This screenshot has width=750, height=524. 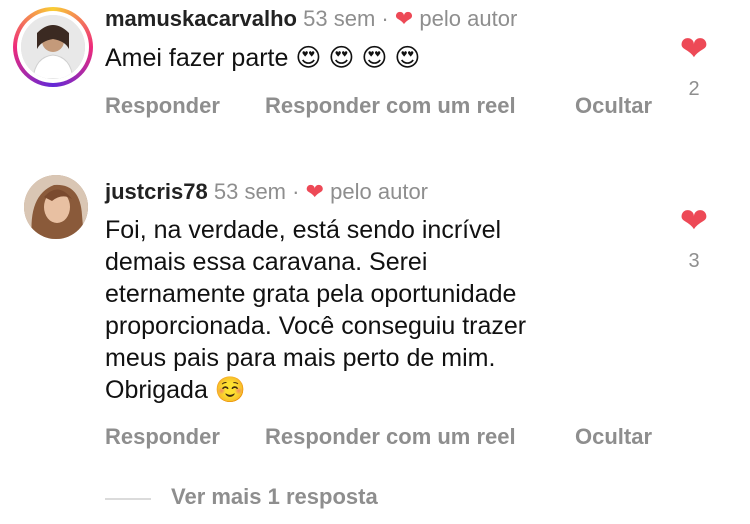 What do you see at coordinates (263, 58) in the screenshot?
I see `comment-text: Amei fazer parte 😍 😍 😍 😍` at bounding box center [263, 58].